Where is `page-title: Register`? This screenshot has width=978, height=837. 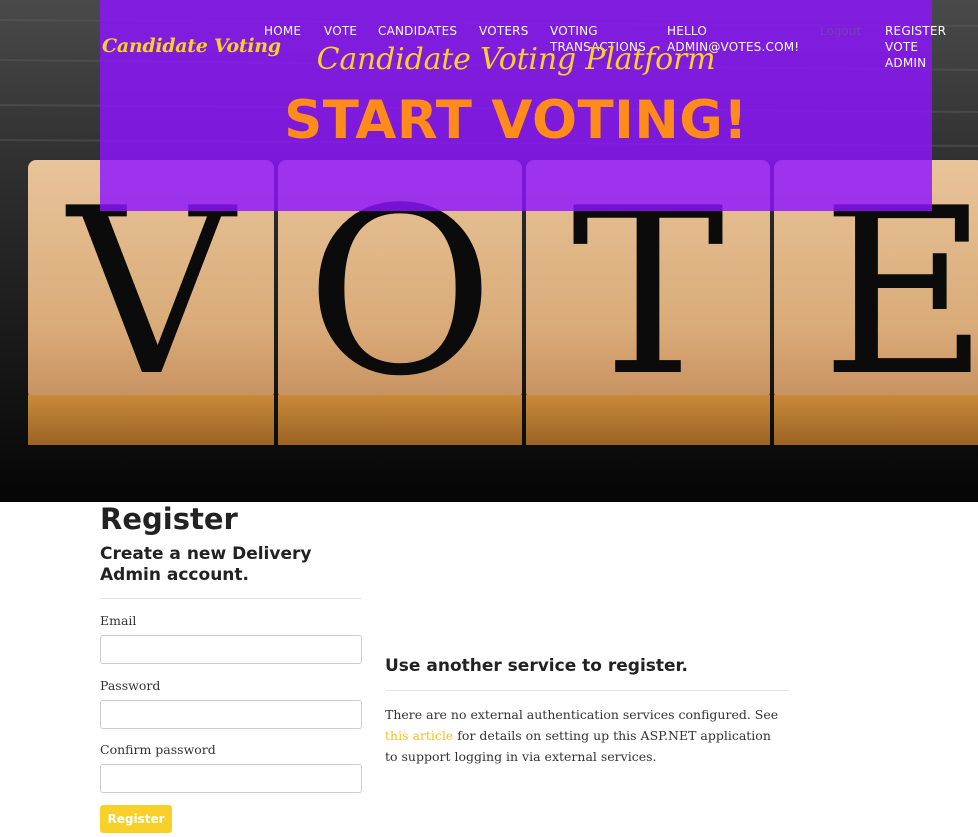 page-title: Register is located at coordinates (169, 519).